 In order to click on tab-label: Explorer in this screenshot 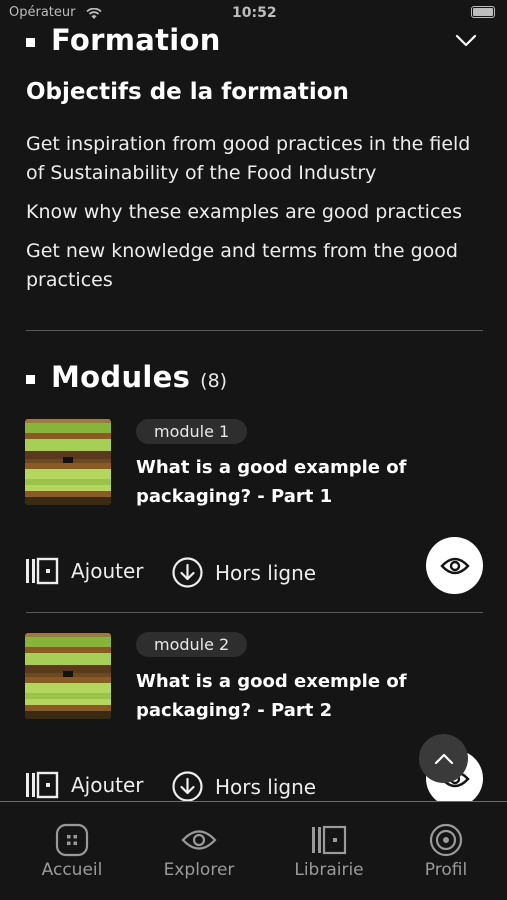, I will do `click(199, 870)`.